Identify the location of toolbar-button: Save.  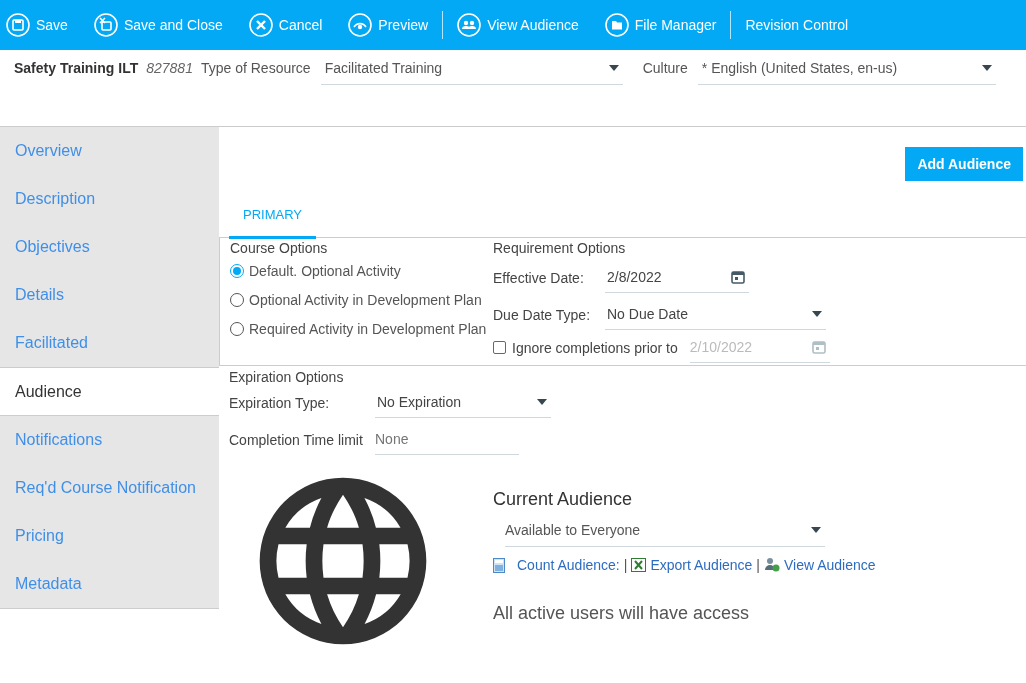
(44, 25).